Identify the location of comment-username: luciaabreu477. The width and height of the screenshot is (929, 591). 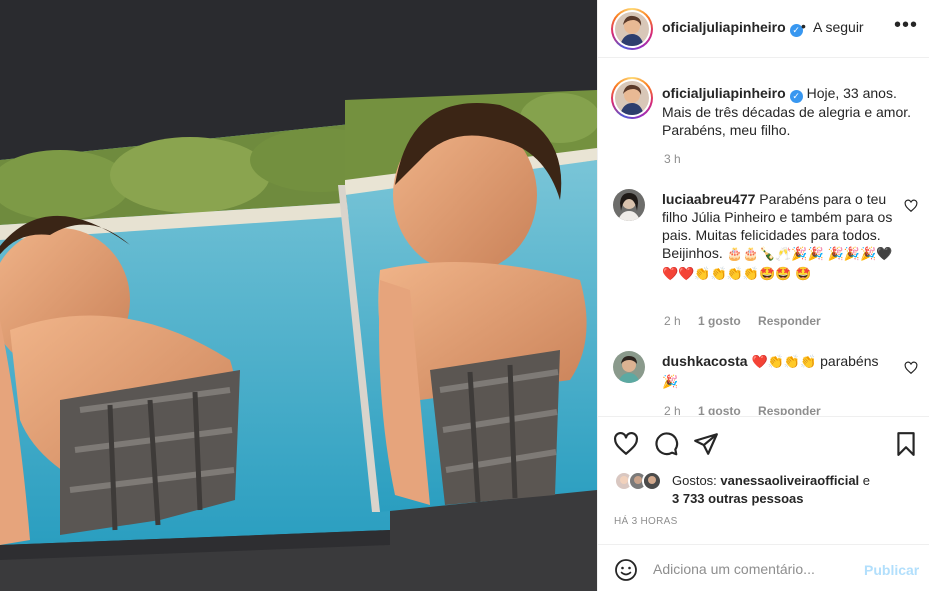
(708, 199).